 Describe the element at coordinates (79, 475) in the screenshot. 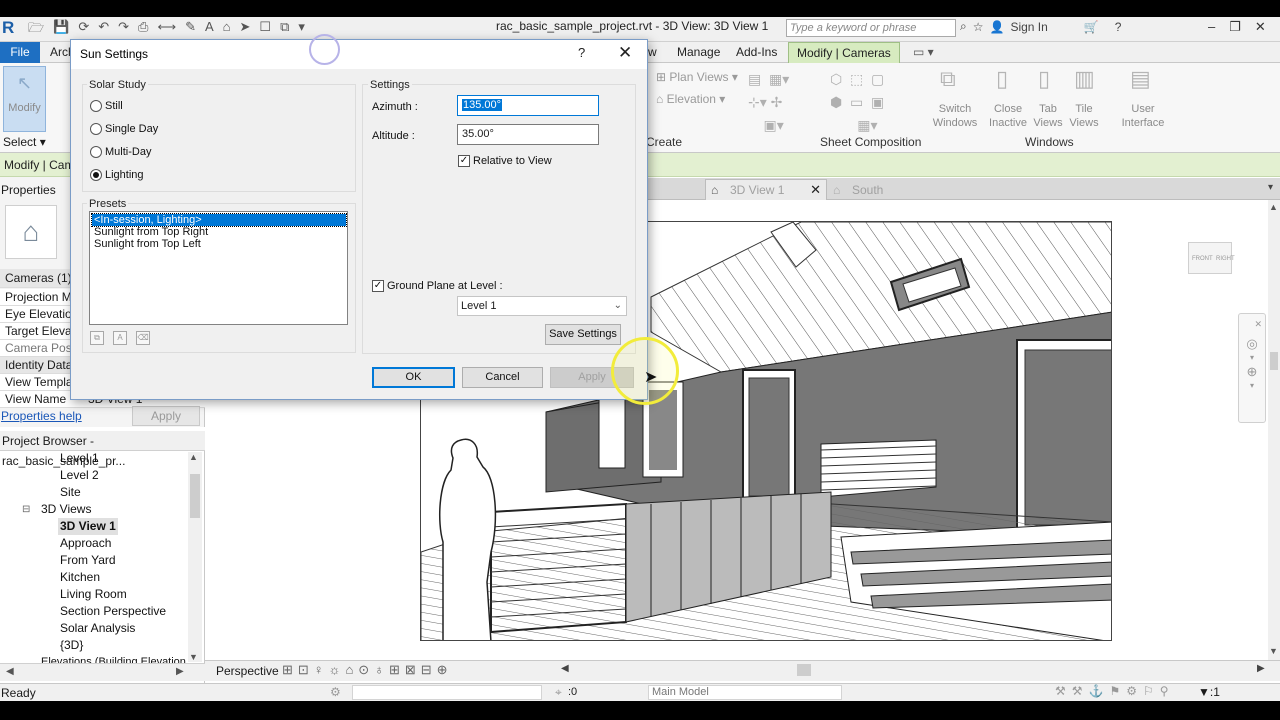

I see `tree-item-level-2: Level 2` at that location.